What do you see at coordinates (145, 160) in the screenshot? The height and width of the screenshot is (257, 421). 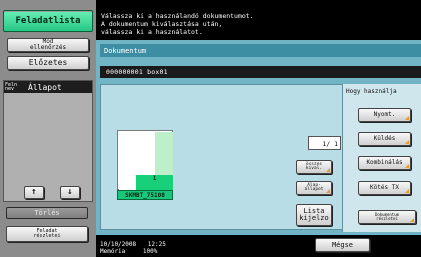 I see `document-thumbnail: 1` at bounding box center [145, 160].